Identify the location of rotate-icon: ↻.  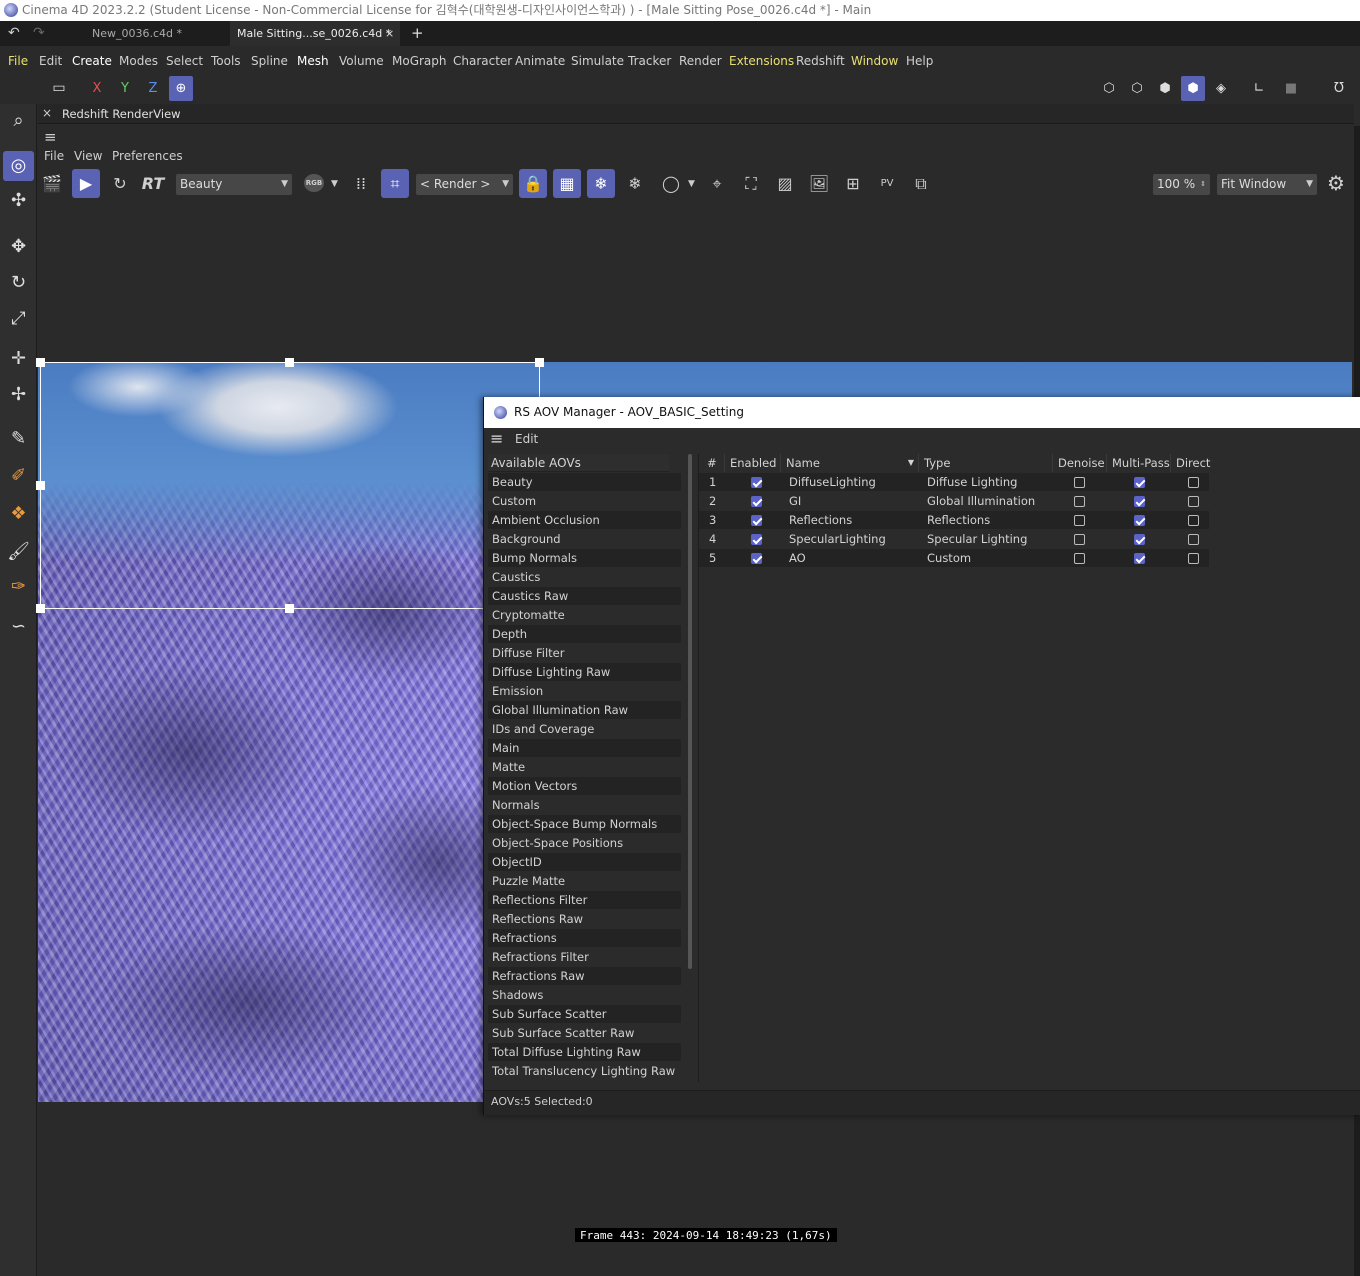
(18, 283).